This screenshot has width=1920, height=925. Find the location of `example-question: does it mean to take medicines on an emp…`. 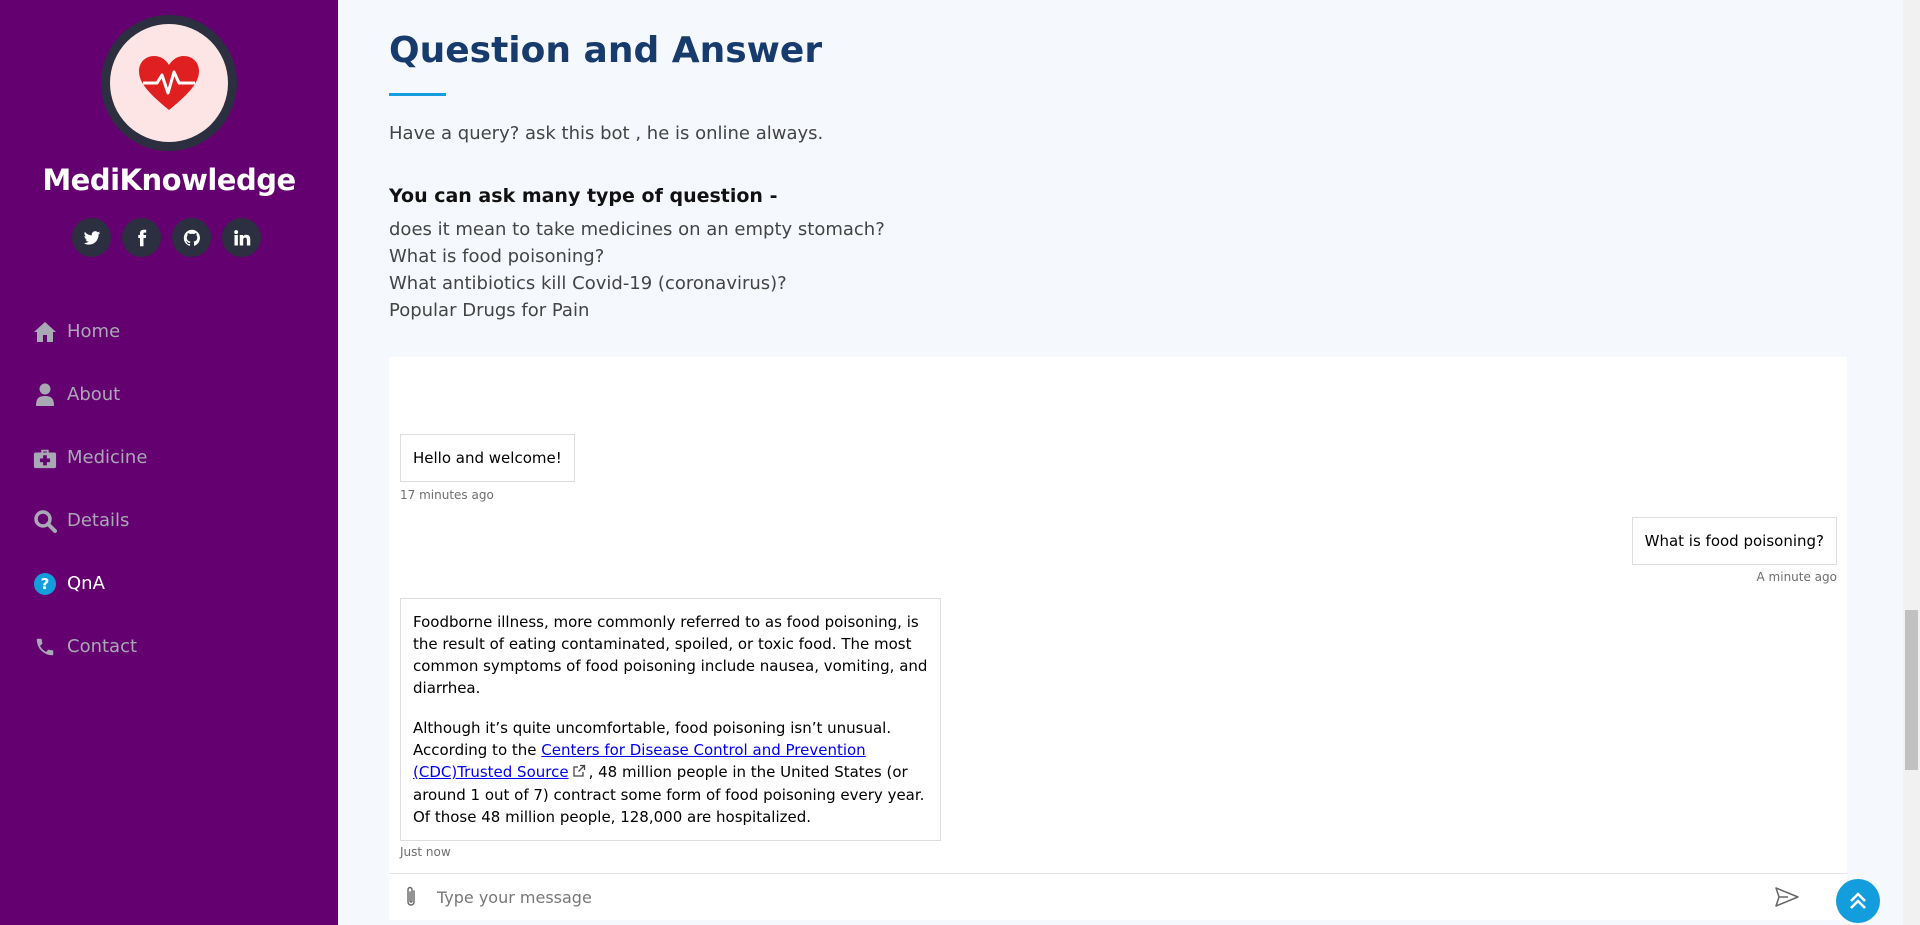

example-question: does it mean to take medicines on an emp… is located at coordinates (637, 229).